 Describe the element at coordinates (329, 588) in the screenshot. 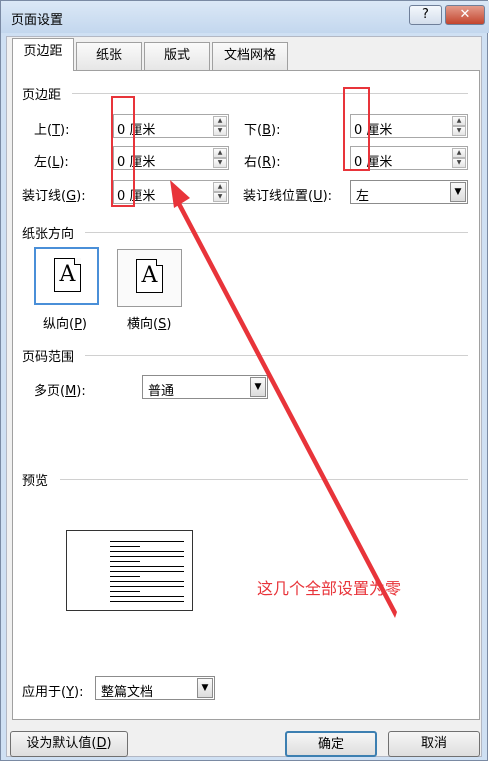

I see `annotation-text: 这几个全部设置为零` at that location.